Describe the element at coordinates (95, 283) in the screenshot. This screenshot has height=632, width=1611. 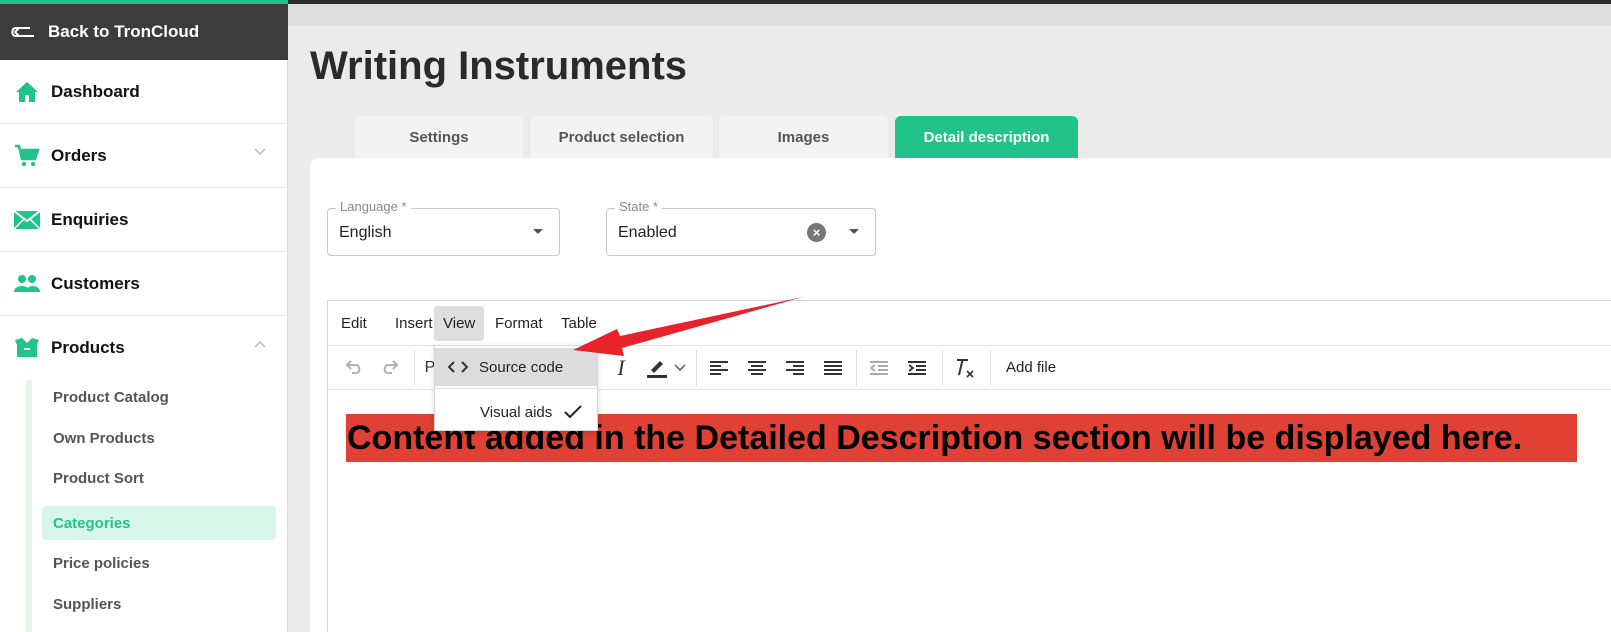
I see `sidebar-item-label: Customers` at that location.